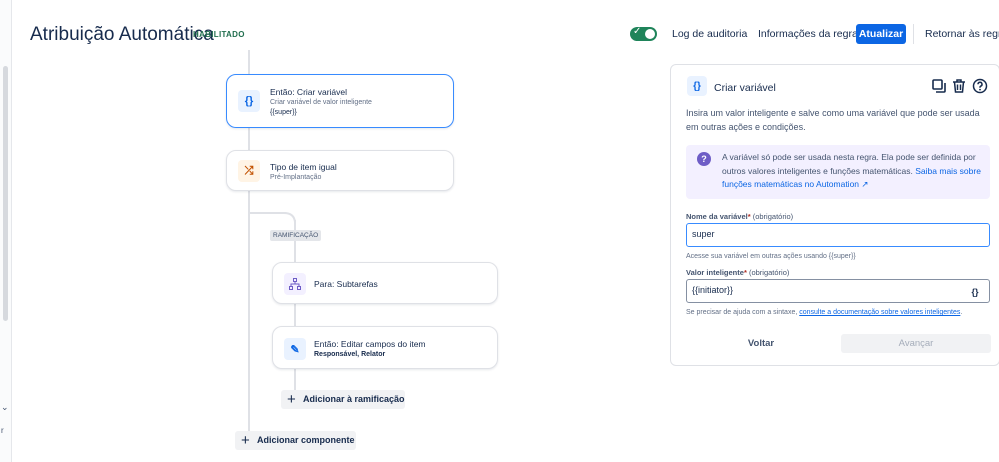 The width and height of the screenshot is (999, 462). Describe the element at coordinates (2, 430) in the screenshot. I see `resize-icon: r` at that location.